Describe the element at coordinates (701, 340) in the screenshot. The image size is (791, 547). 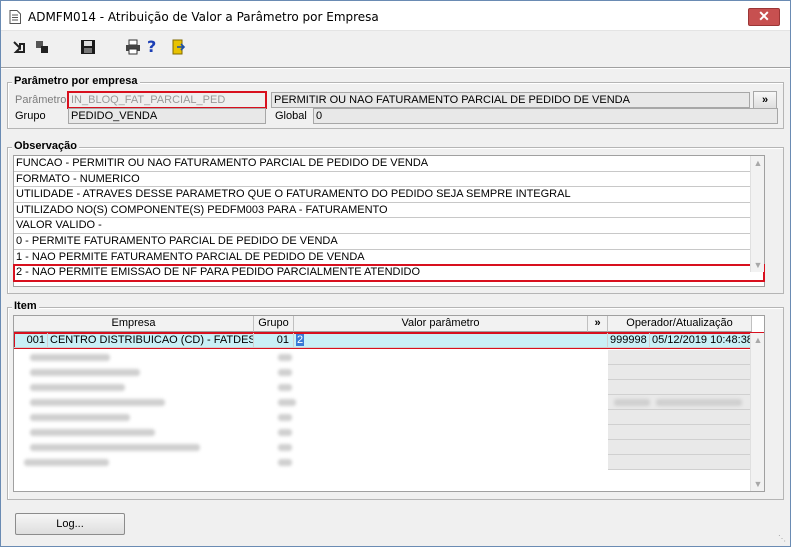
I see `row-data: 05/12/2019 10:48:38` at that location.